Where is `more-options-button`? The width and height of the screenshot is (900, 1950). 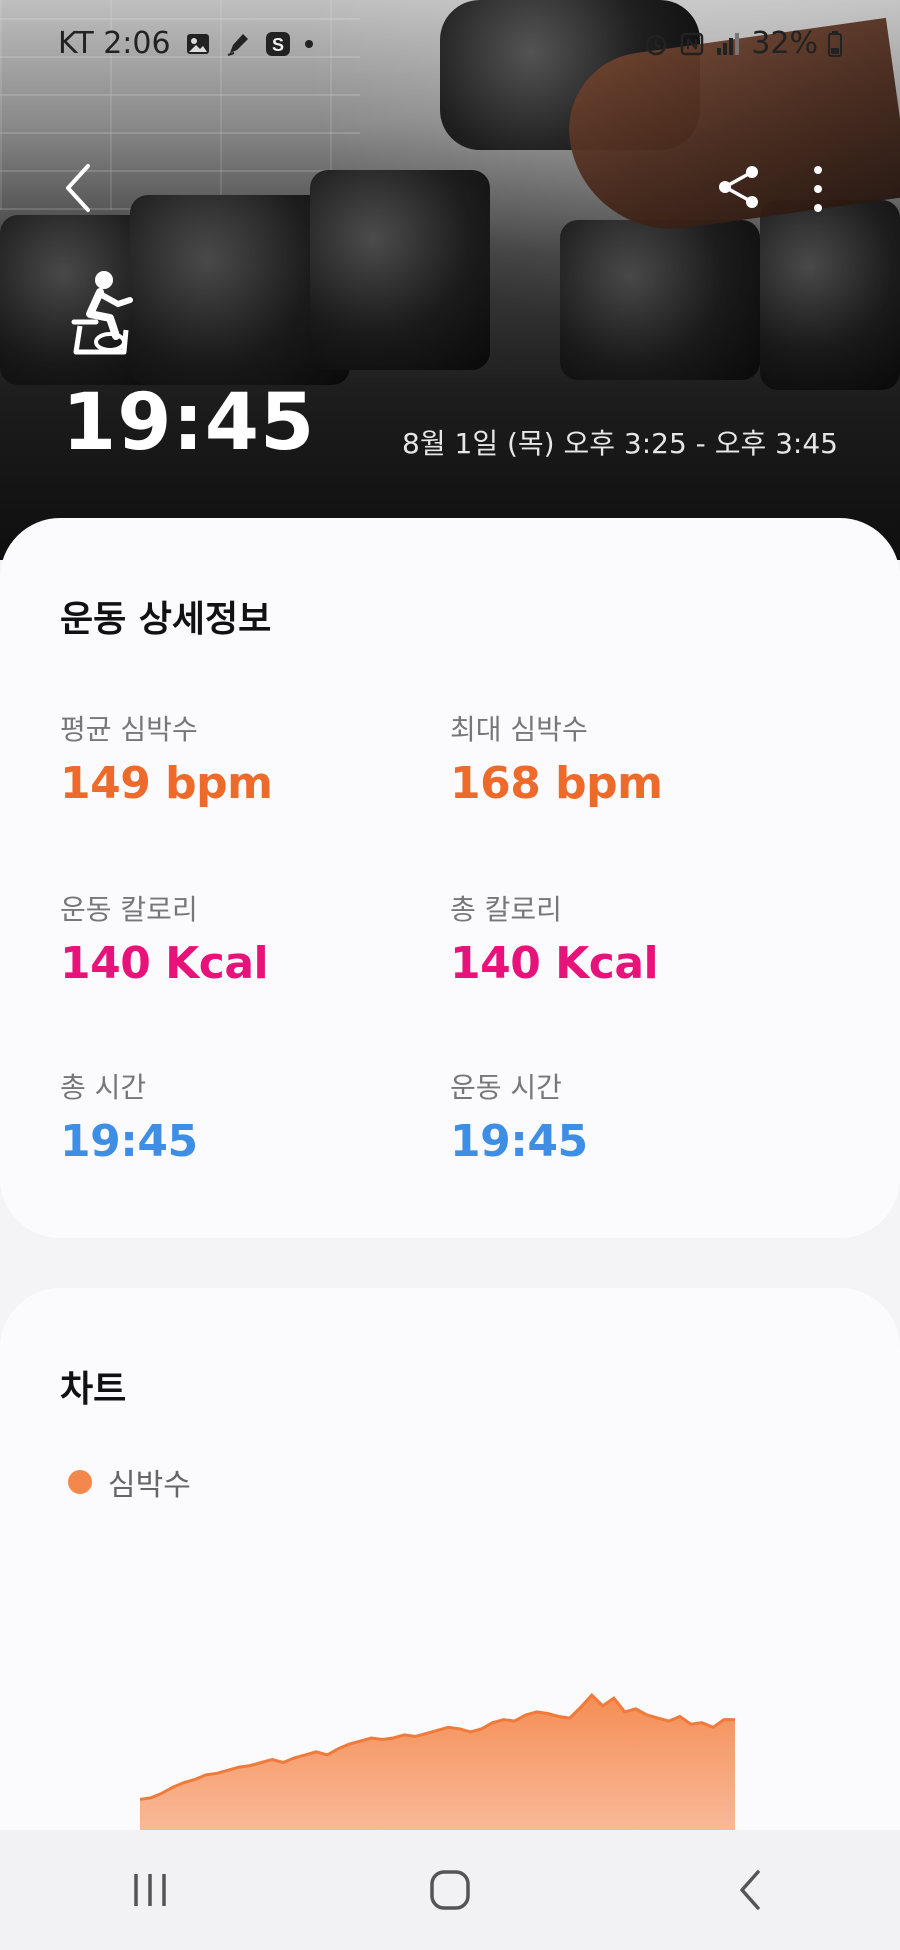
more-options-button is located at coordinates (818, 189).